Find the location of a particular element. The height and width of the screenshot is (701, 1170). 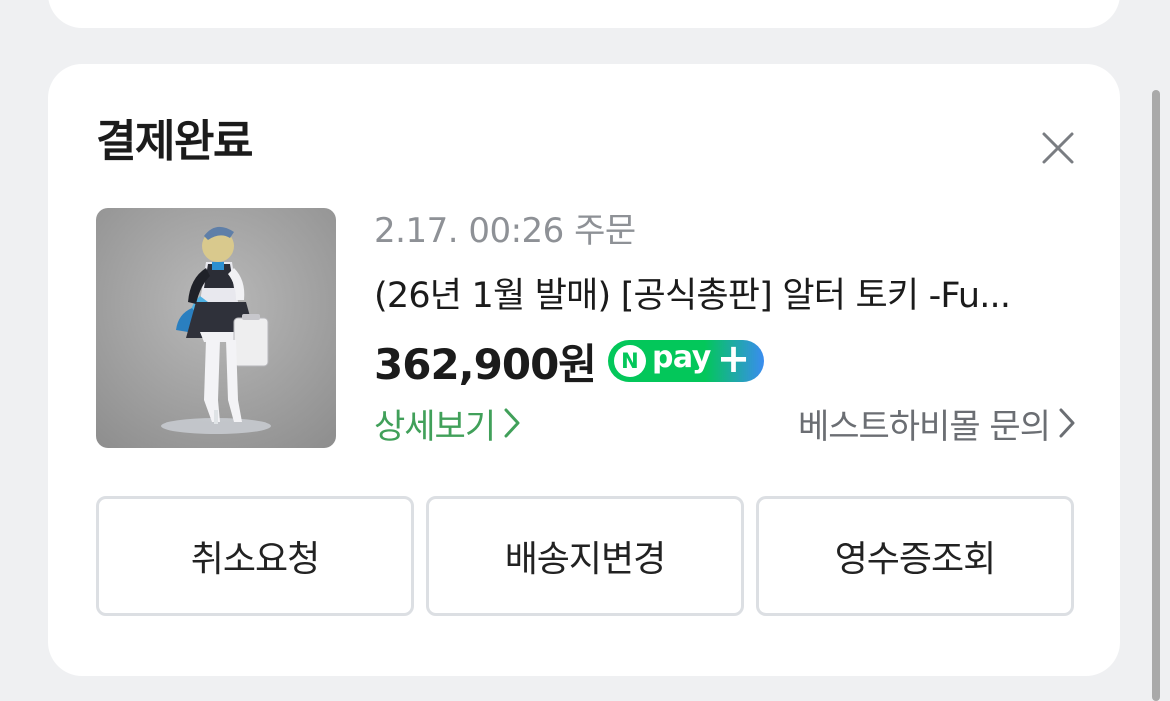

previous-card is located at coordinates (584, 14).